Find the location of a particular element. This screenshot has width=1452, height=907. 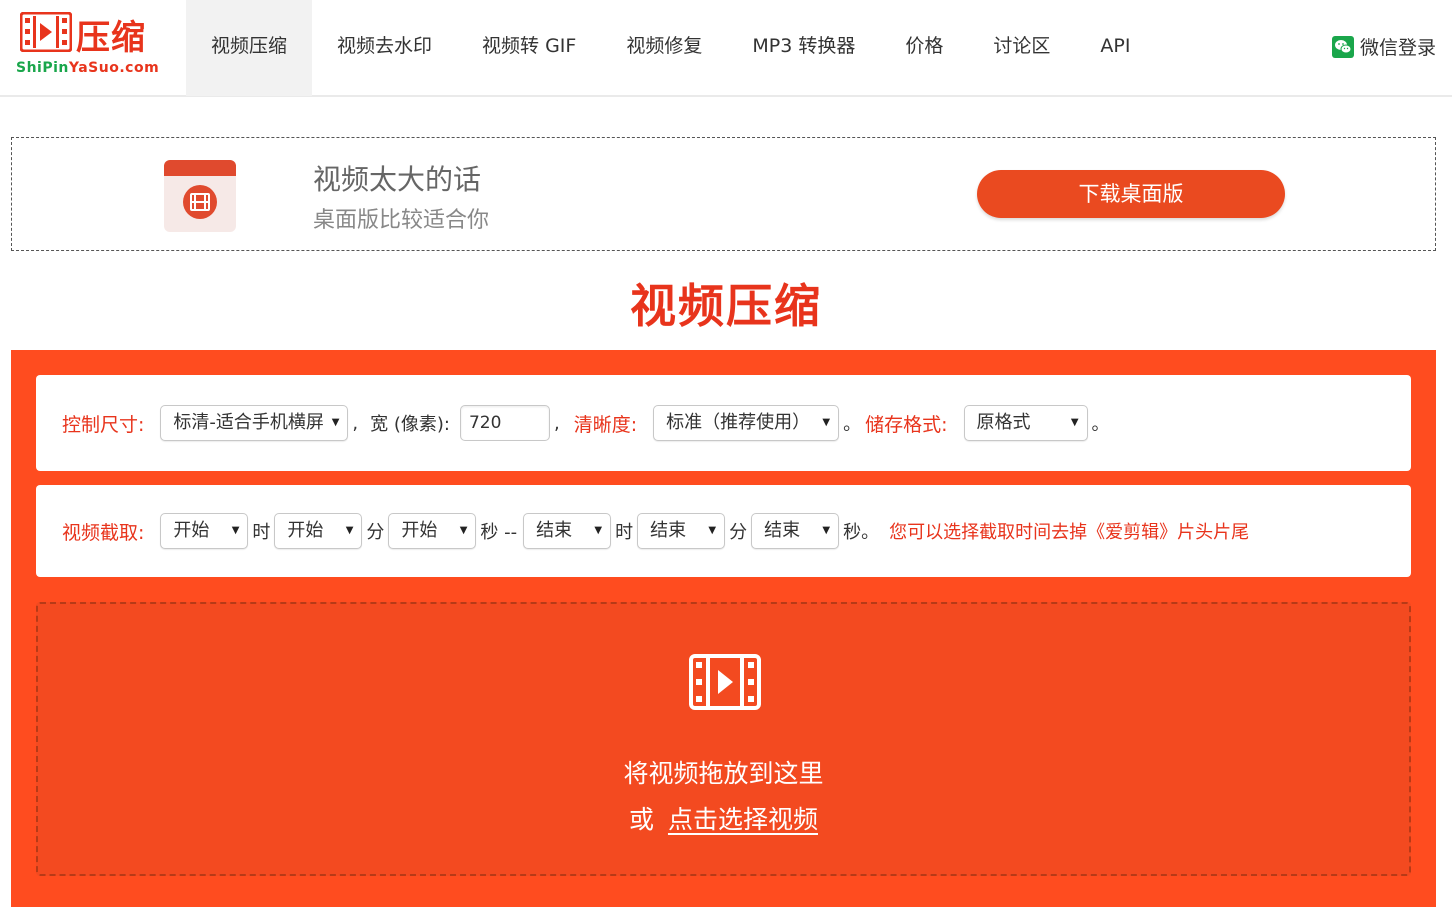

wechat-login-label: 微信登录 is located at coordinates (1397, 48).